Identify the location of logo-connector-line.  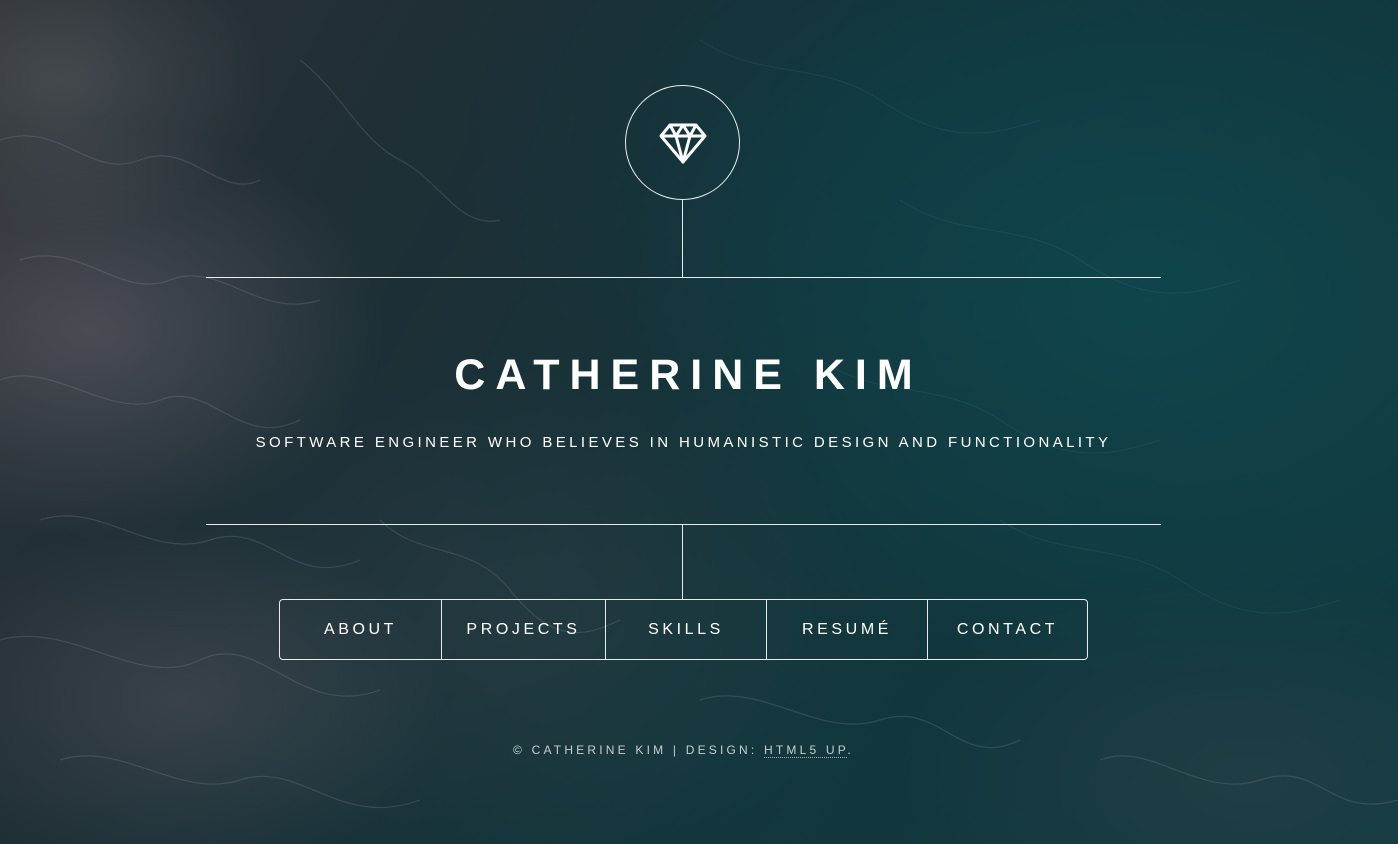
(682, 238).